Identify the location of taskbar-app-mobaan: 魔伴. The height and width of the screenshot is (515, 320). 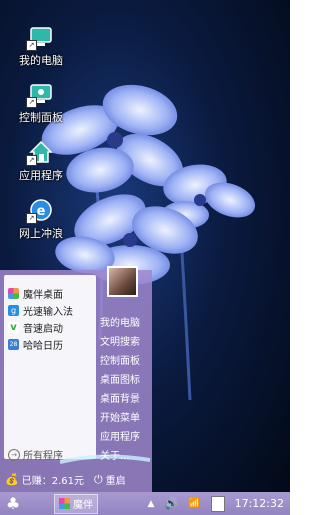
(76, 503).